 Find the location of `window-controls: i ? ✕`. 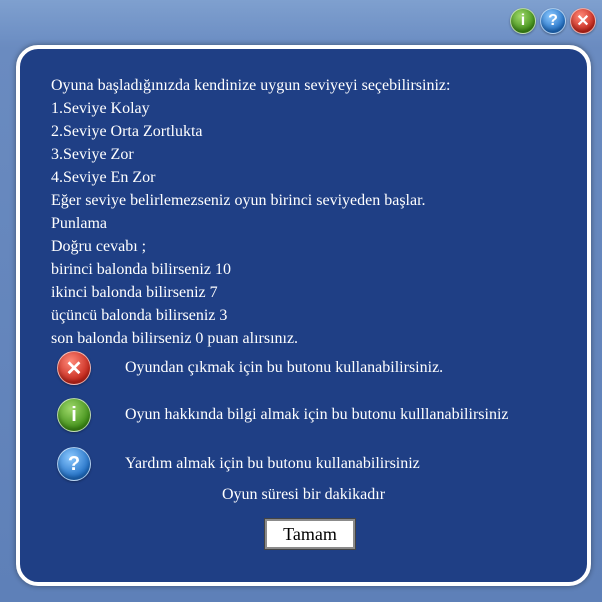

window-controls: i ? ✕ is located at coordinates (553, 21).